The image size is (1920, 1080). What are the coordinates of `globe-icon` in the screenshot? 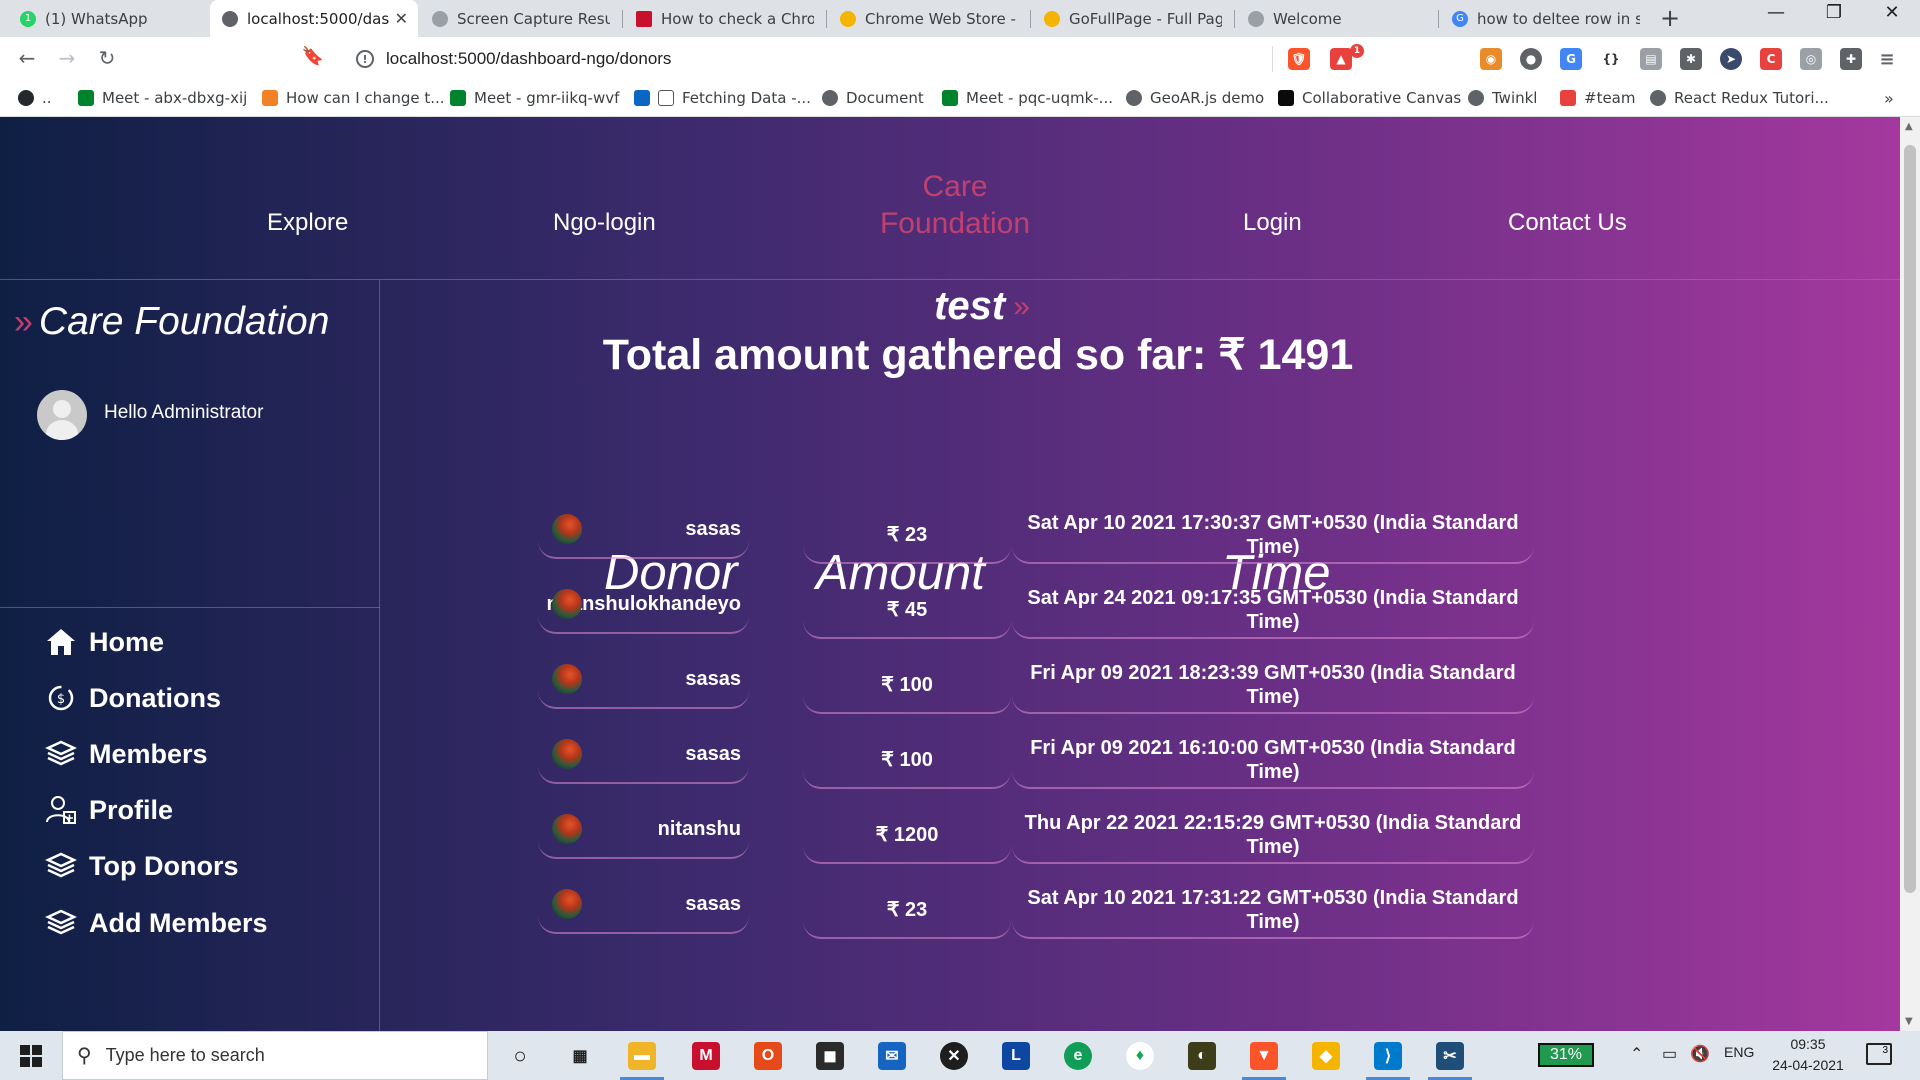 It's located at (1658, 98).